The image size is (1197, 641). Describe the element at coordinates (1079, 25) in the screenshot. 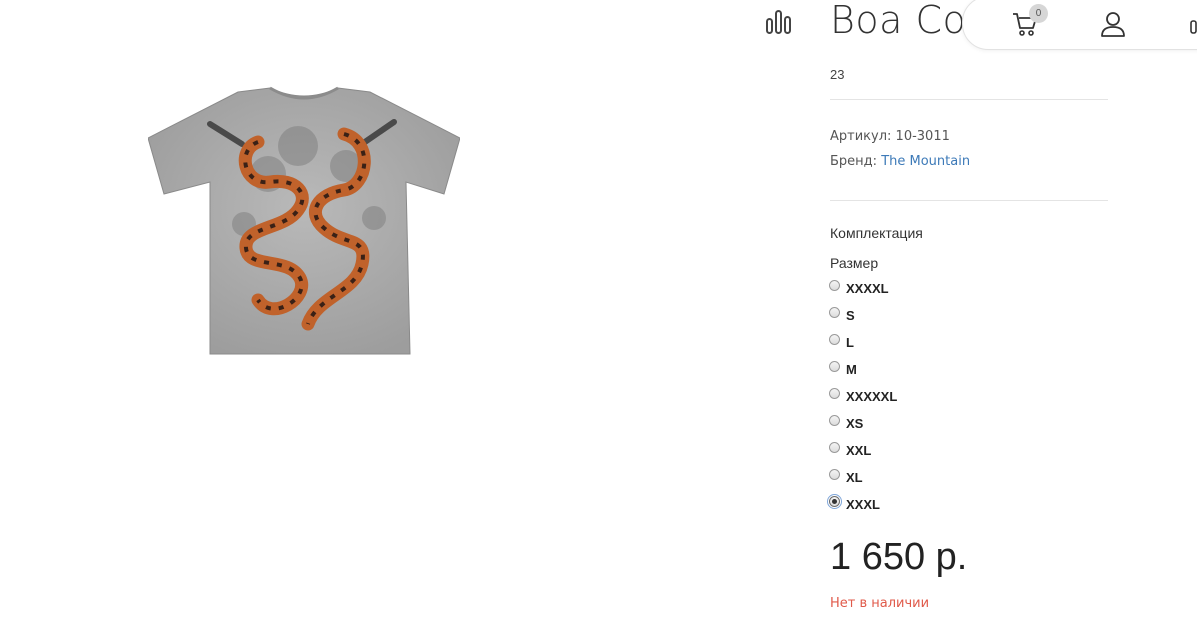

I see `floating-header-bar` at that location.